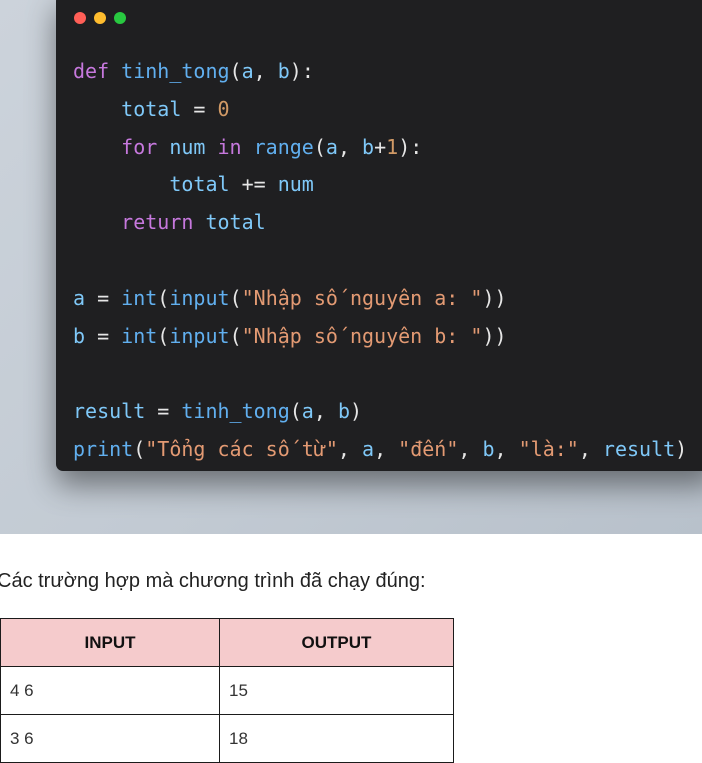 This screenshot has height=763, width=702. What do you see at coordinates (336, 690) in the screenshot?
I see `table-cell-output: 15` at bounding box center [336, 690].